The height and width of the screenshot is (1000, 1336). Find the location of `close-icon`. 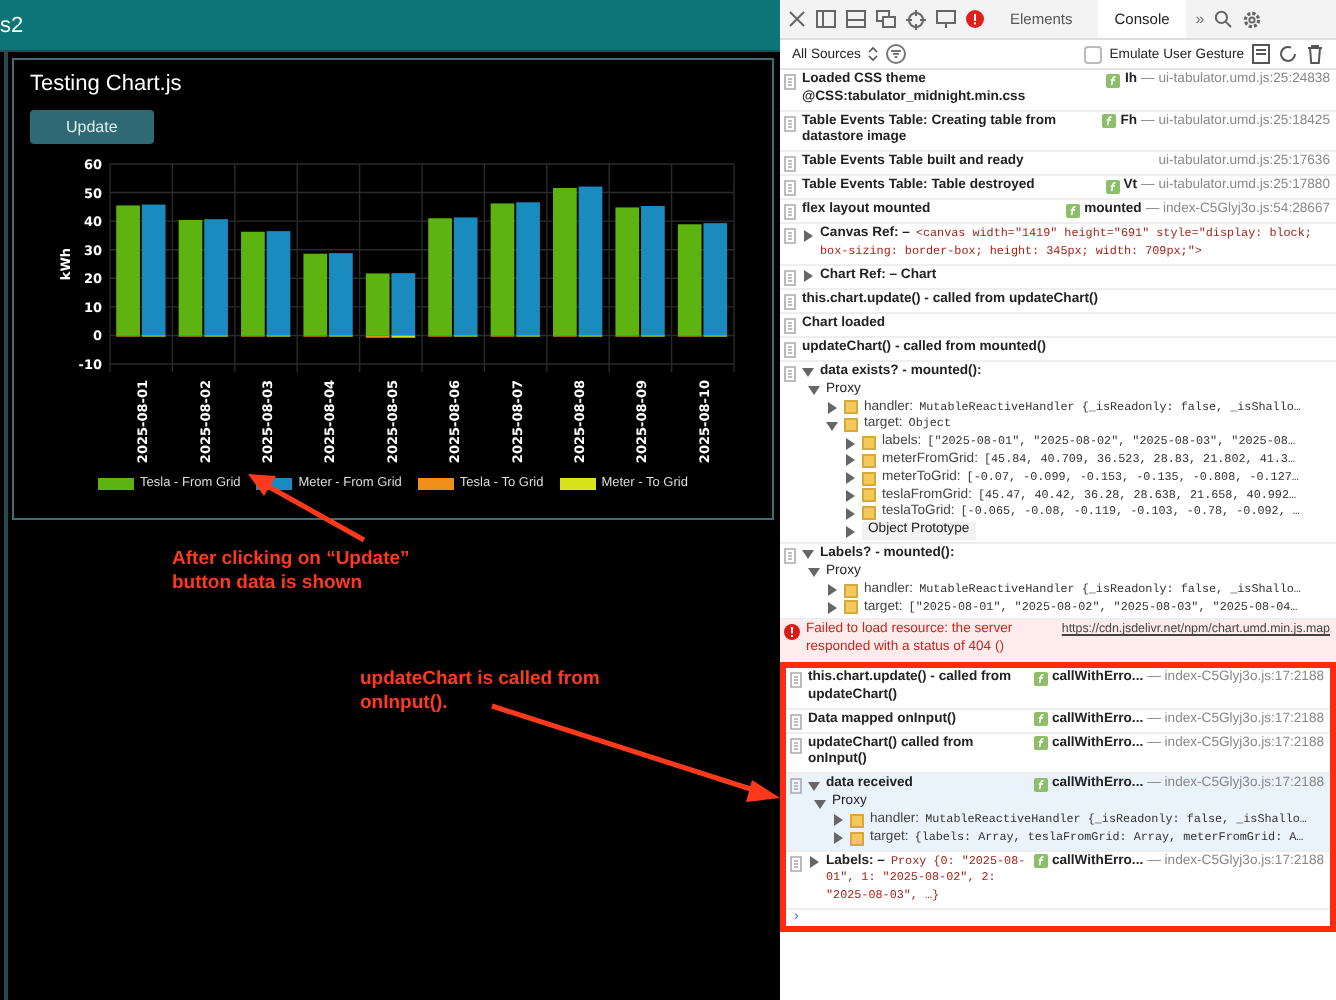

close-icon is located at coordinates (797, 19).